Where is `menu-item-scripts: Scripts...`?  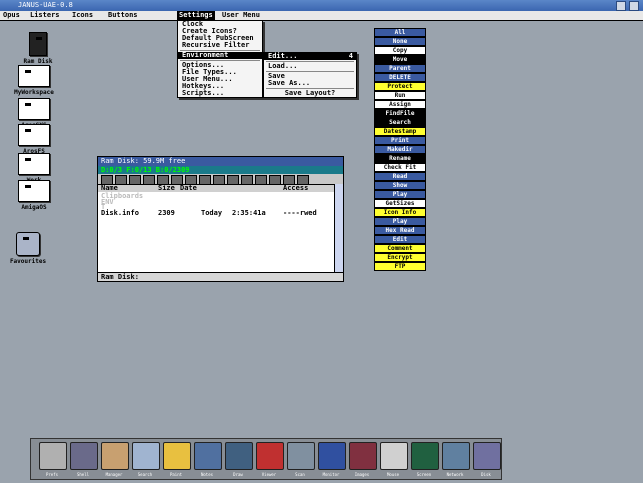 menu-item-scripts: Scripts... is located at coordinates (220, 93).